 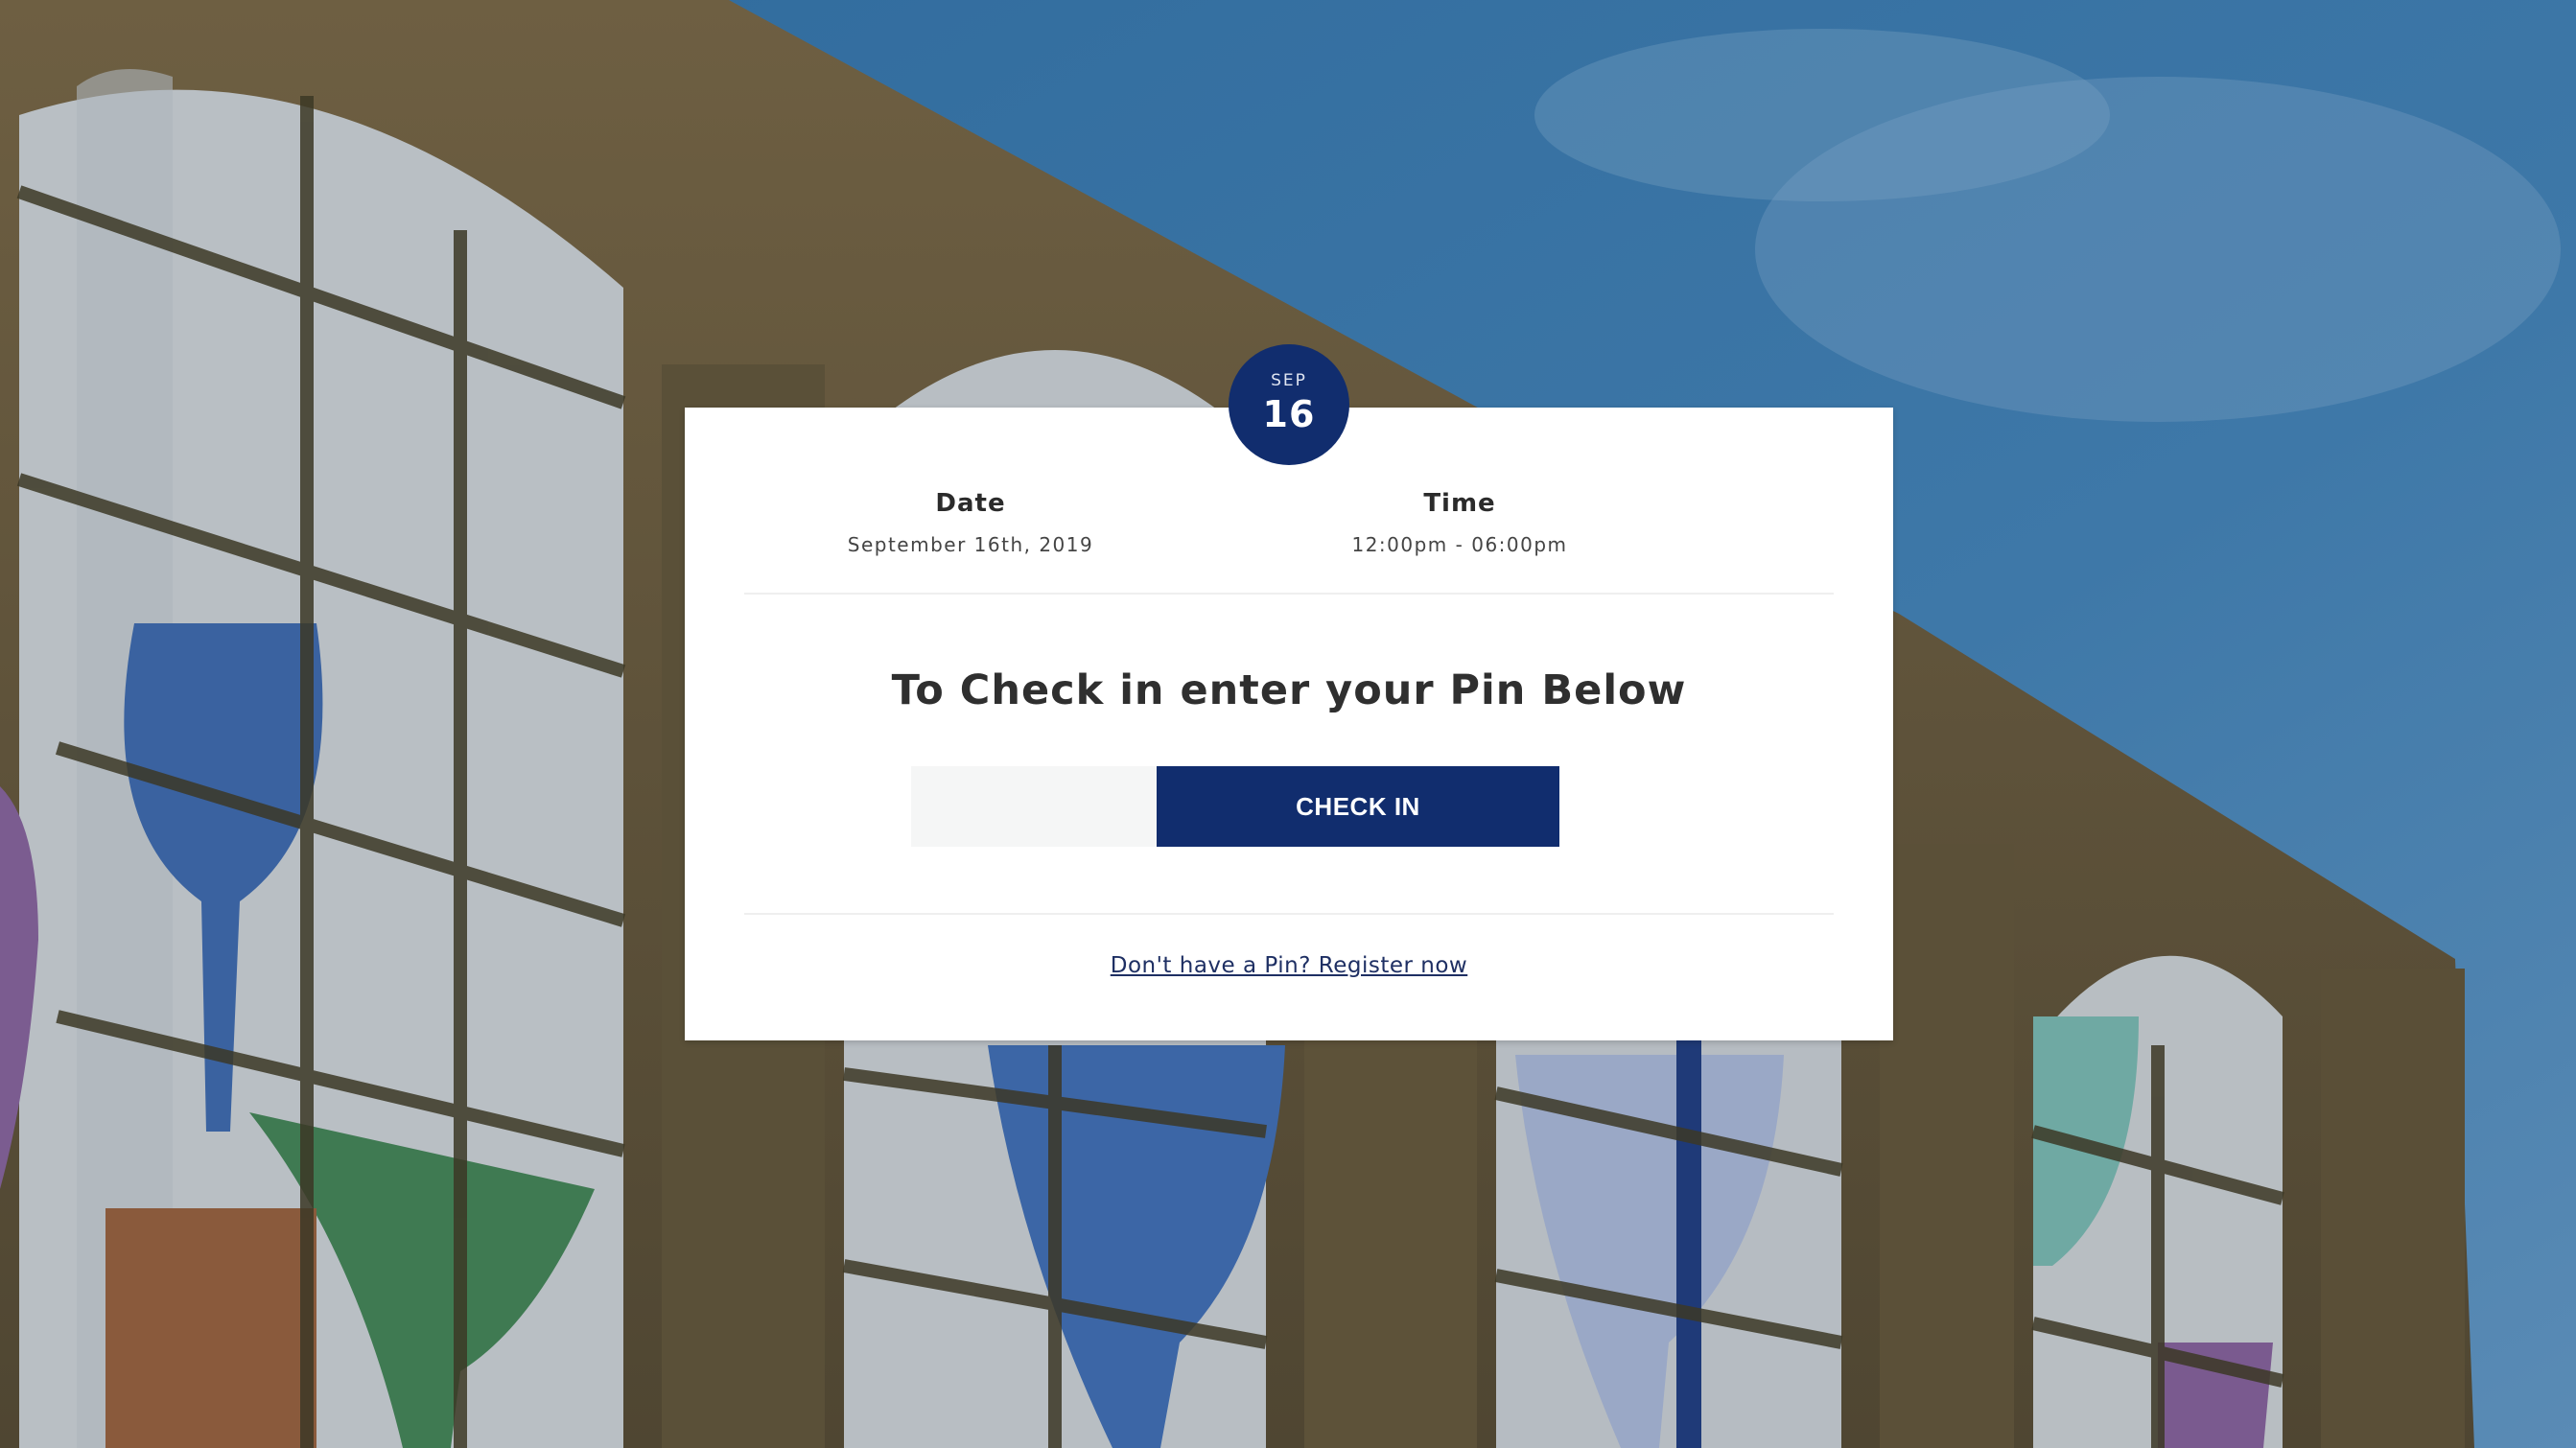 What do you see at coordinates (1459, 503) in the screenshot?
I see `time-label: Time` at bounding box center [1459, 503].